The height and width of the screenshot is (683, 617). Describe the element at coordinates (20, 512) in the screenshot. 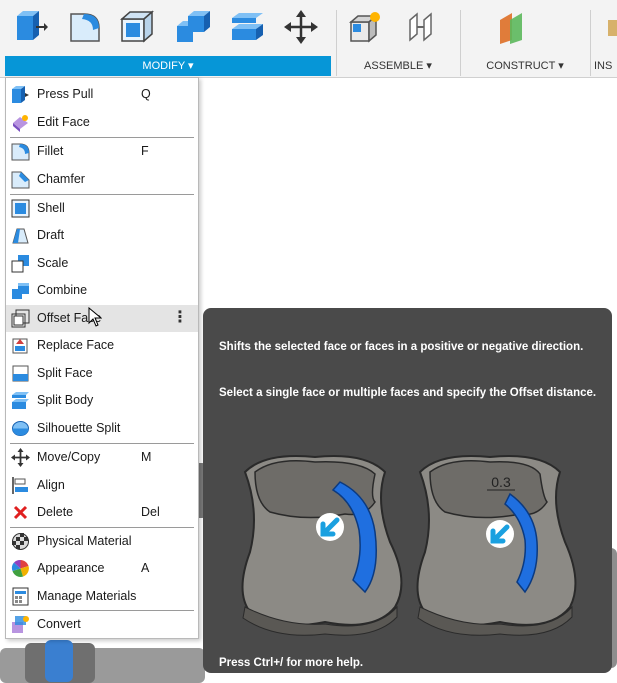

I see `delete-icon` at that location.